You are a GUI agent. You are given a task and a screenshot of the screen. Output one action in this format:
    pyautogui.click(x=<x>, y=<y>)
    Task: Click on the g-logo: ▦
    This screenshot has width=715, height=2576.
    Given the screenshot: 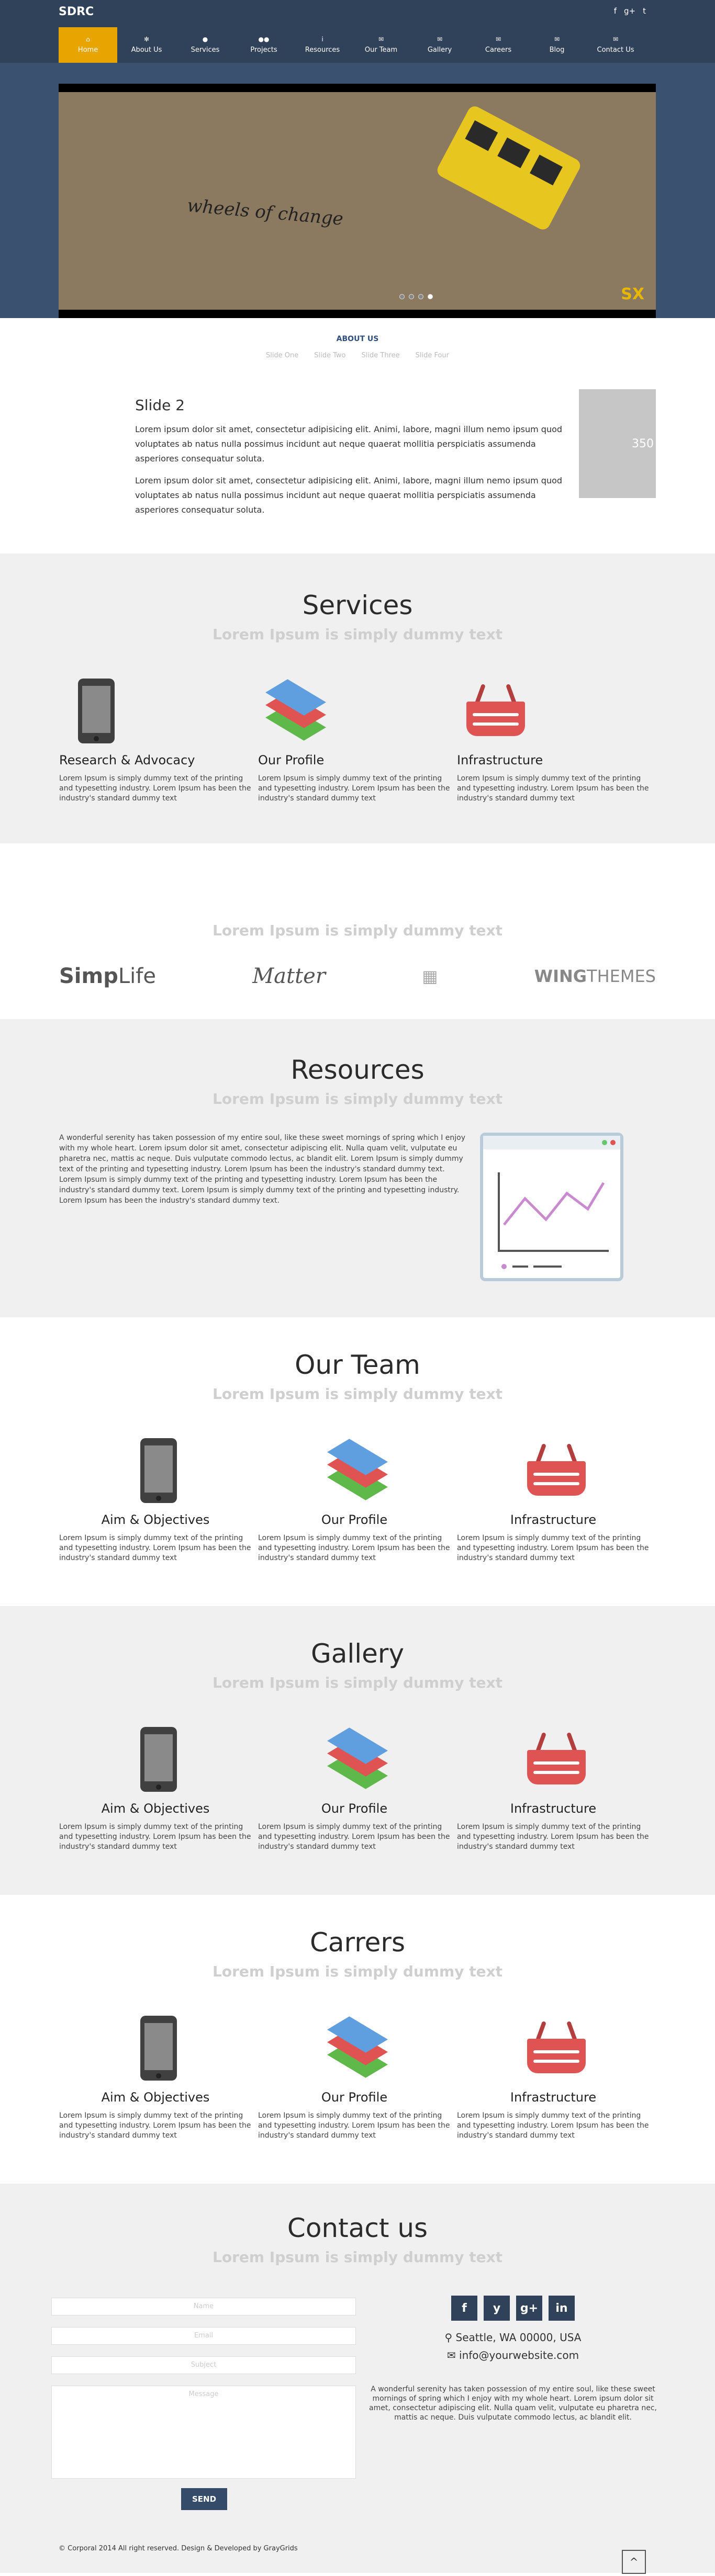 What is the action you would take?
    pyautogui.click(x=430, y=976)
    